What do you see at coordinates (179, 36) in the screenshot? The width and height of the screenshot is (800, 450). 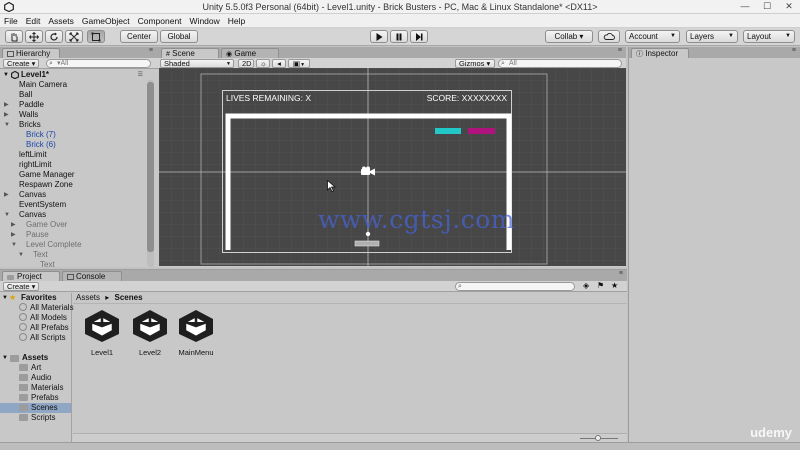 I see `space-toggle-button: Global` at bounding box center [179, 36].